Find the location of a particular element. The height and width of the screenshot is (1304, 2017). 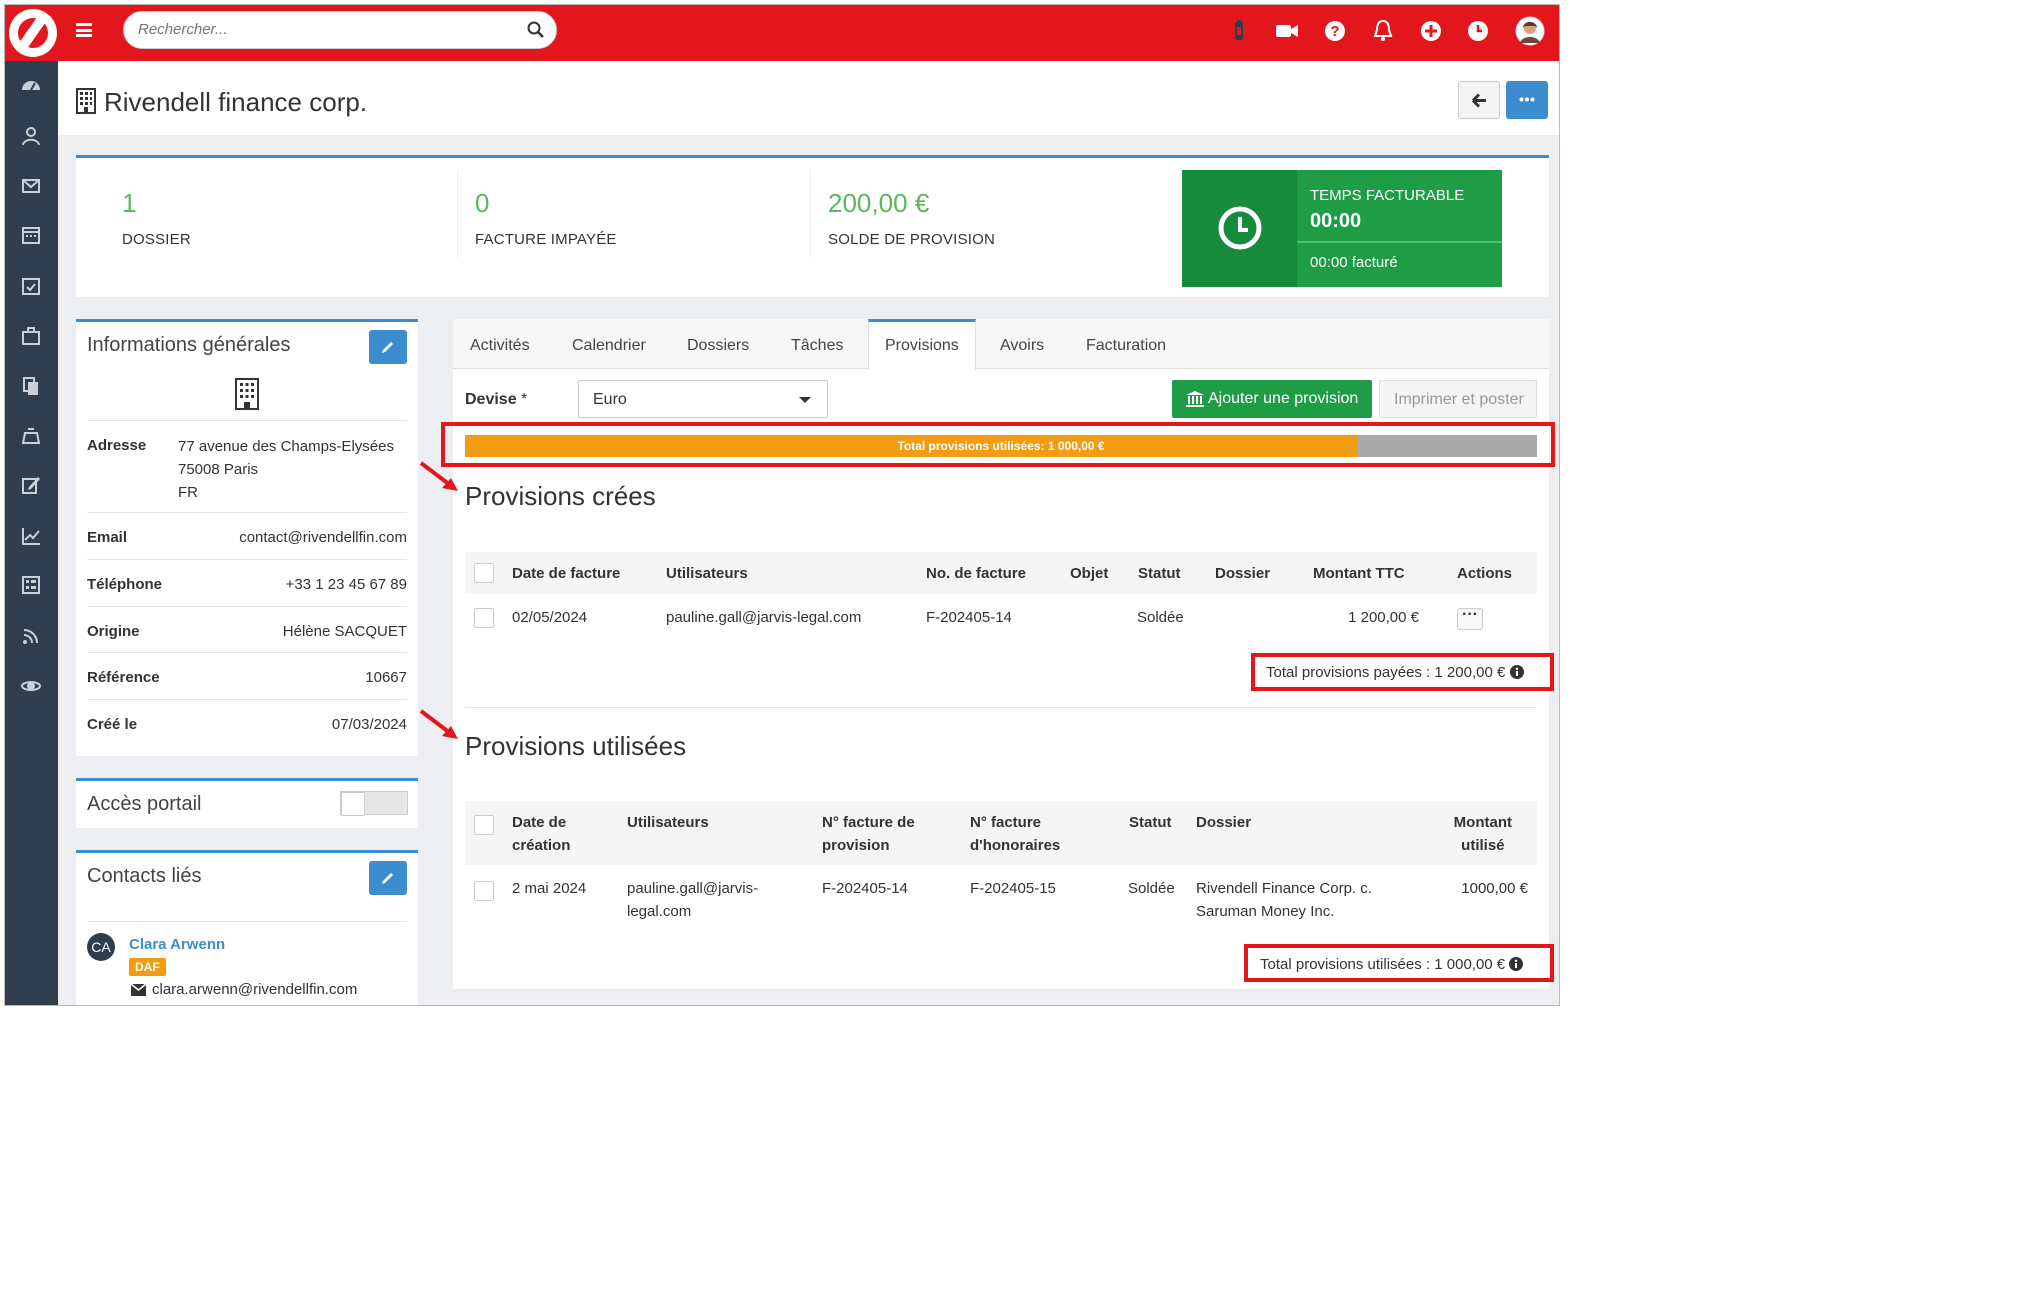

column-header: Dossier is located at coordinates (1242, 573).